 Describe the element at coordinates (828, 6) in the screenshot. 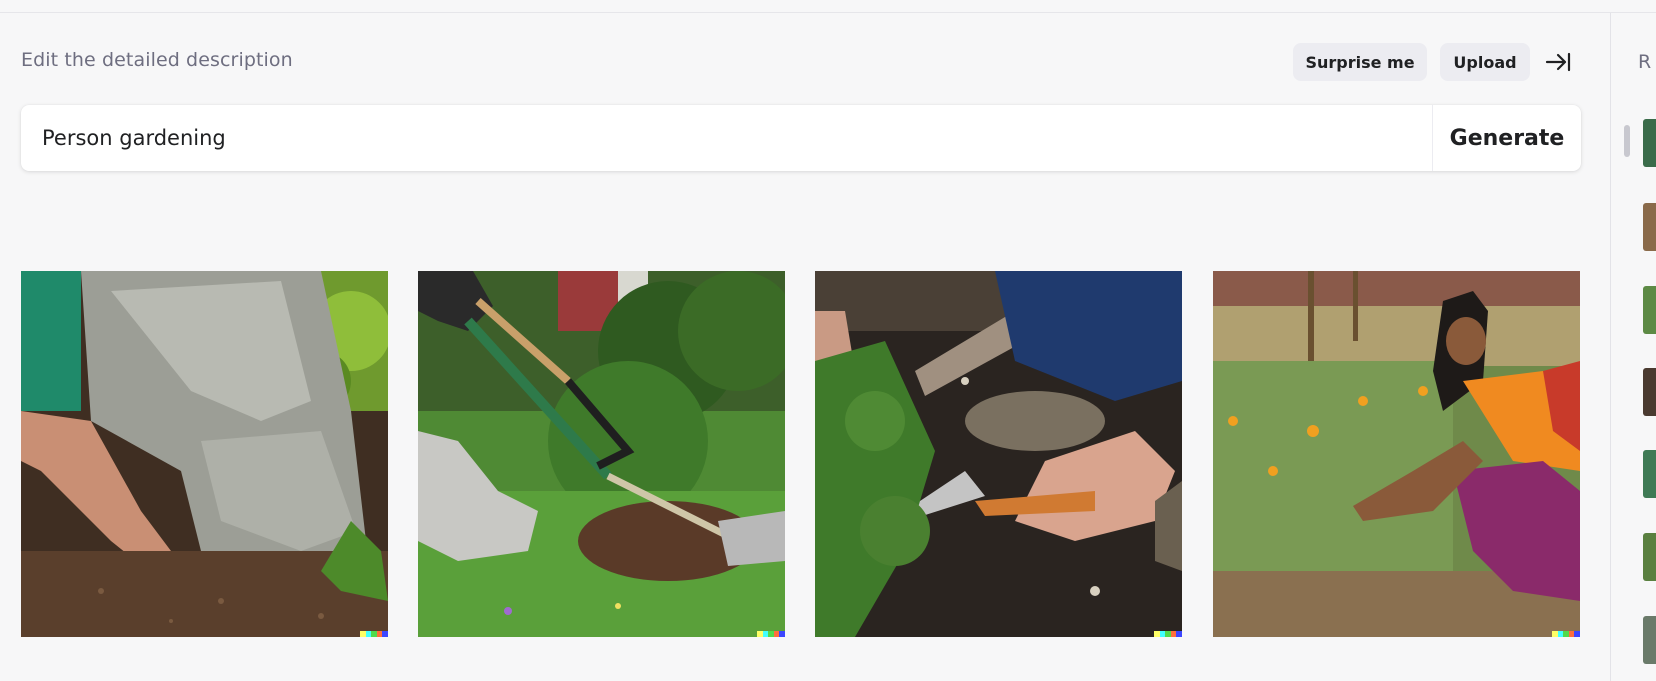

I see `top-bar` at that location.